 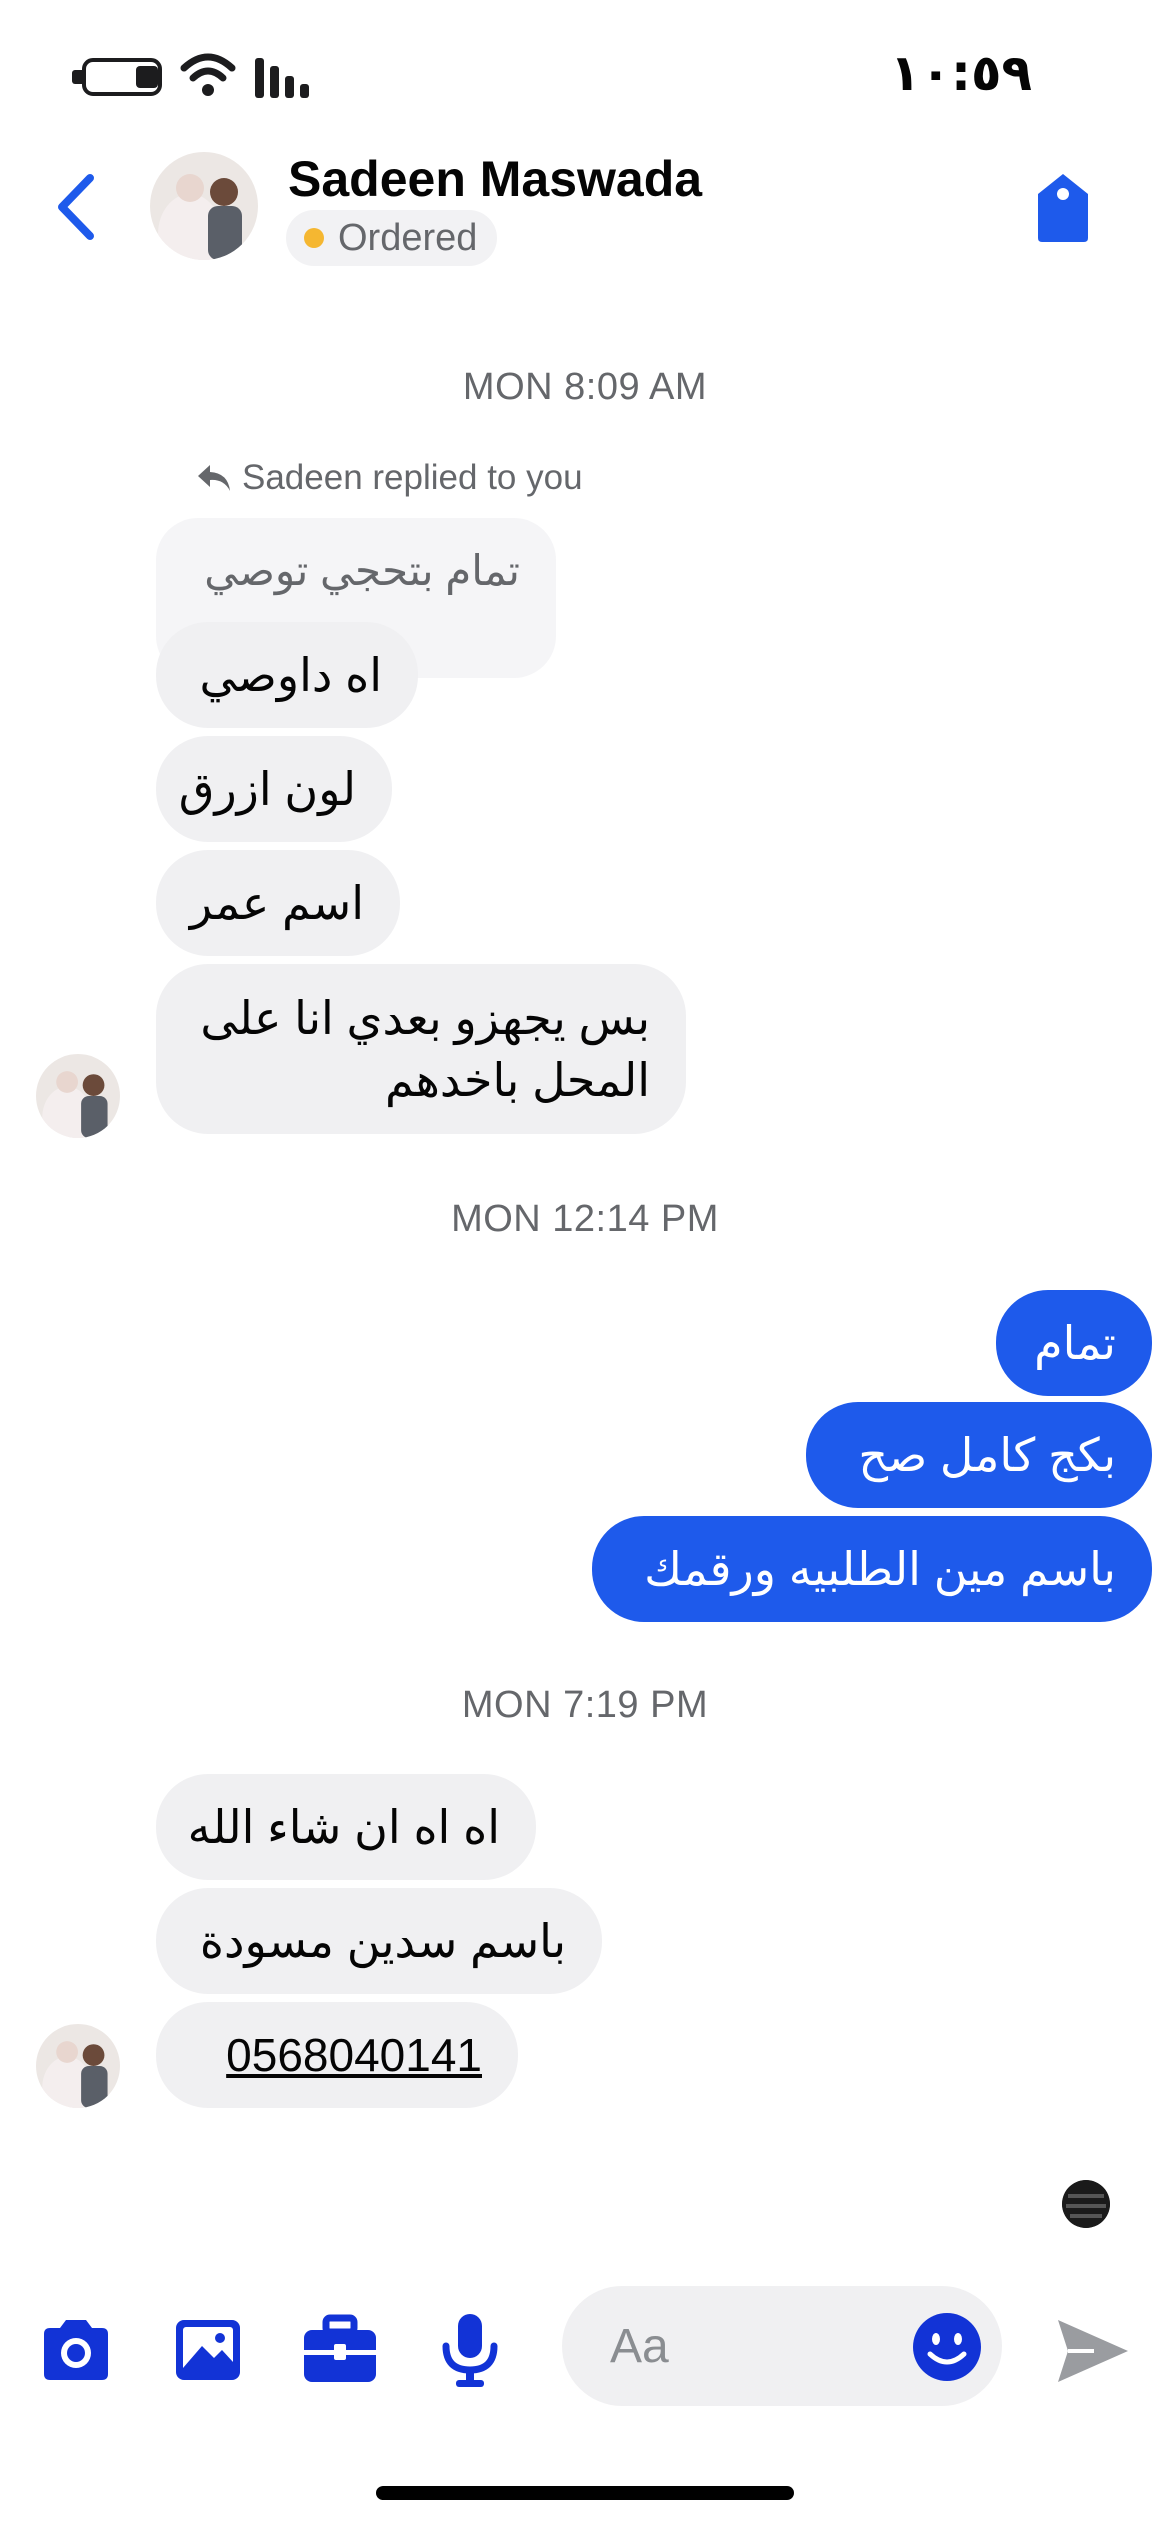 What do you see at coordinates (585, 210) in the screenshot?
I see `conversation-header: Sadeen Maswada Ordered` at bounding box center [585, 210].